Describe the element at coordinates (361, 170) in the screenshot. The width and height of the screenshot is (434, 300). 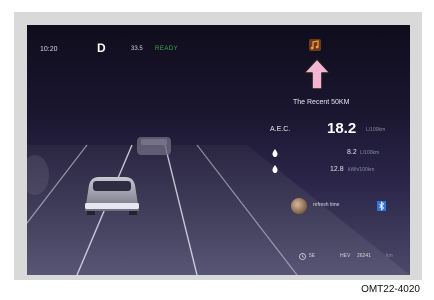
I see `electric-consumption-unit: kWh/100km` at that location.